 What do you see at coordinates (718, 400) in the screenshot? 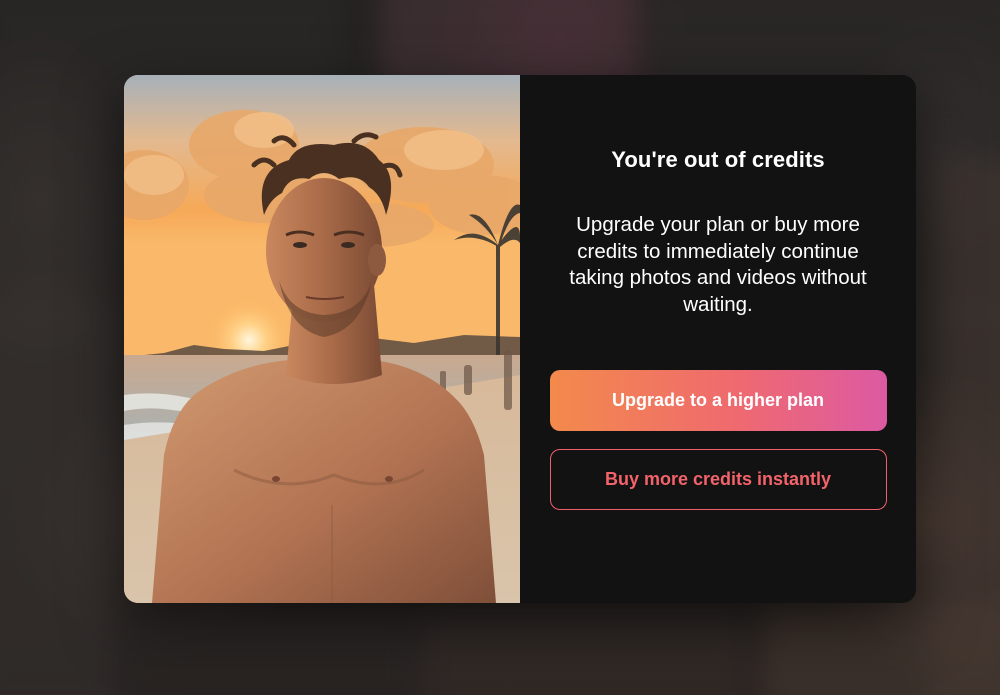
I see `upgrade-plan-button: Upgrade to a higher plan` at bounding box center [718, 400].